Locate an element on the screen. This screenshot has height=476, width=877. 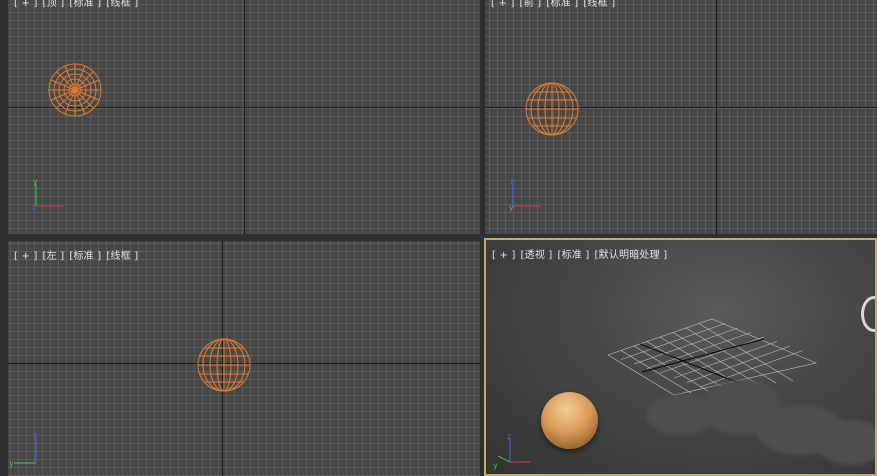
viewport-label: [ + ] [顶 ] [标准 ] [线框 ] is located at coordinates (78, 4).